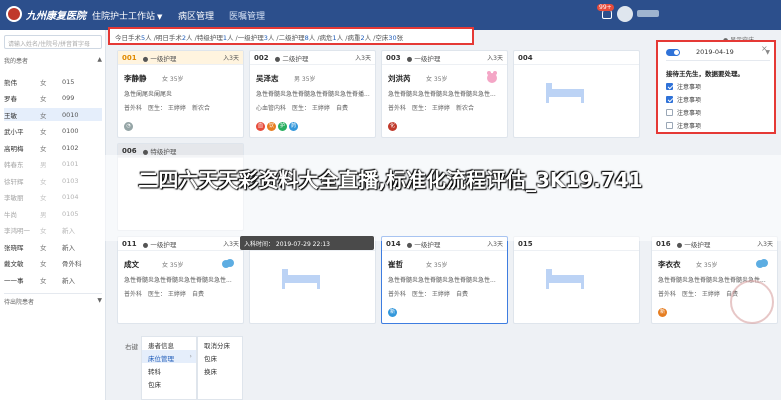 The height and width of the screenshot is (400, 781). Describe the element at coordinates (53, 81) in the screenshot. I see `patient-list-item: 熊伟 女 015` at that location.